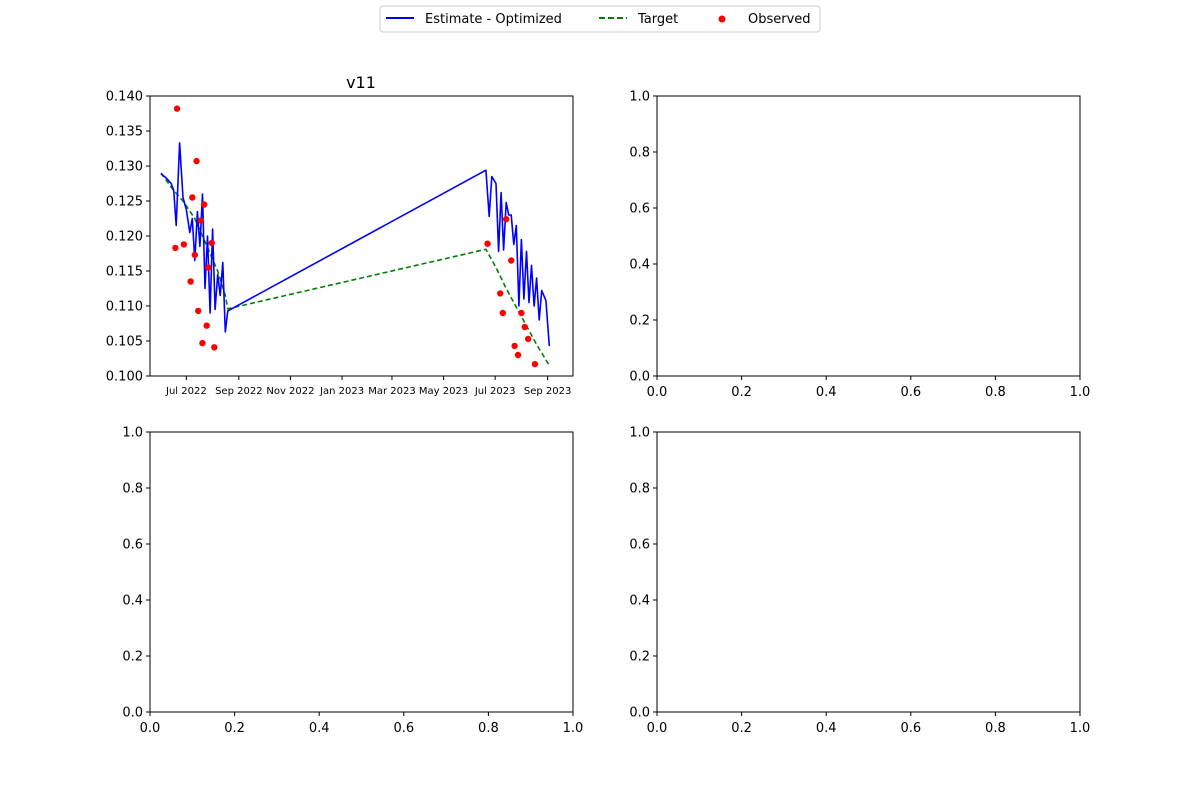 This screenshot has width=1200, height=800. I want to click on x-tick-label: Jul 2022, so click(186, 391).